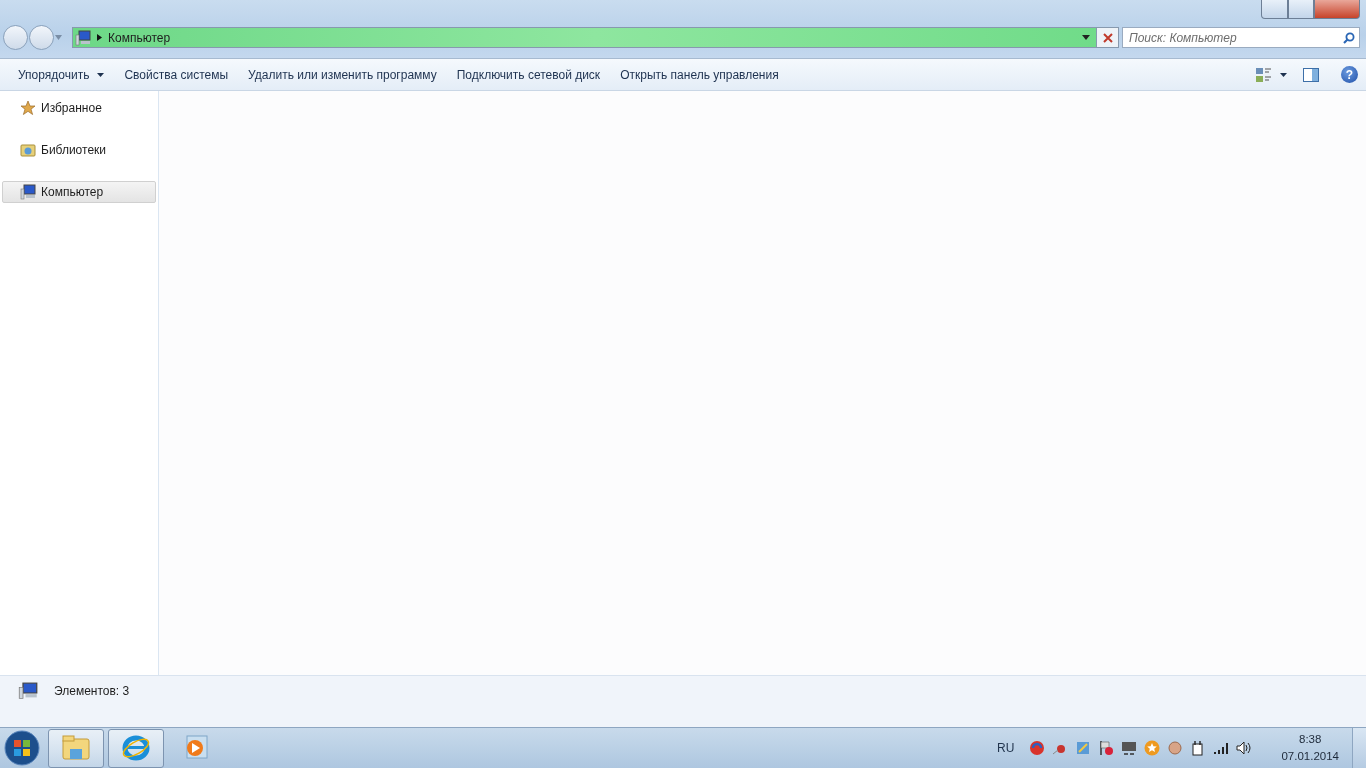 This screenshot has width=1366, height=768. I want to click on browser-icon, so click(136, 748).